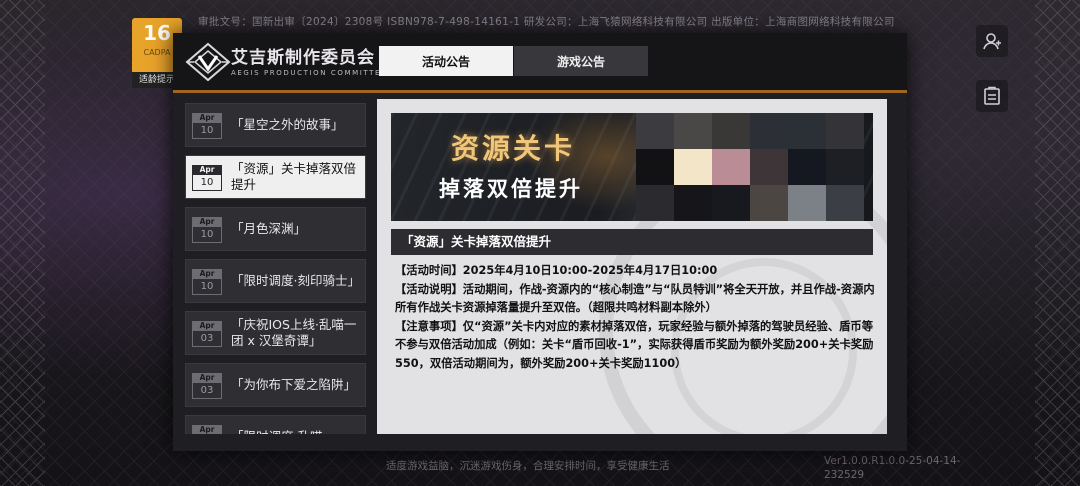  Describe the element at coordinates (511, 188) in the screenshot. I see `banner-subtitle: 掉落双倍提升` at that location.